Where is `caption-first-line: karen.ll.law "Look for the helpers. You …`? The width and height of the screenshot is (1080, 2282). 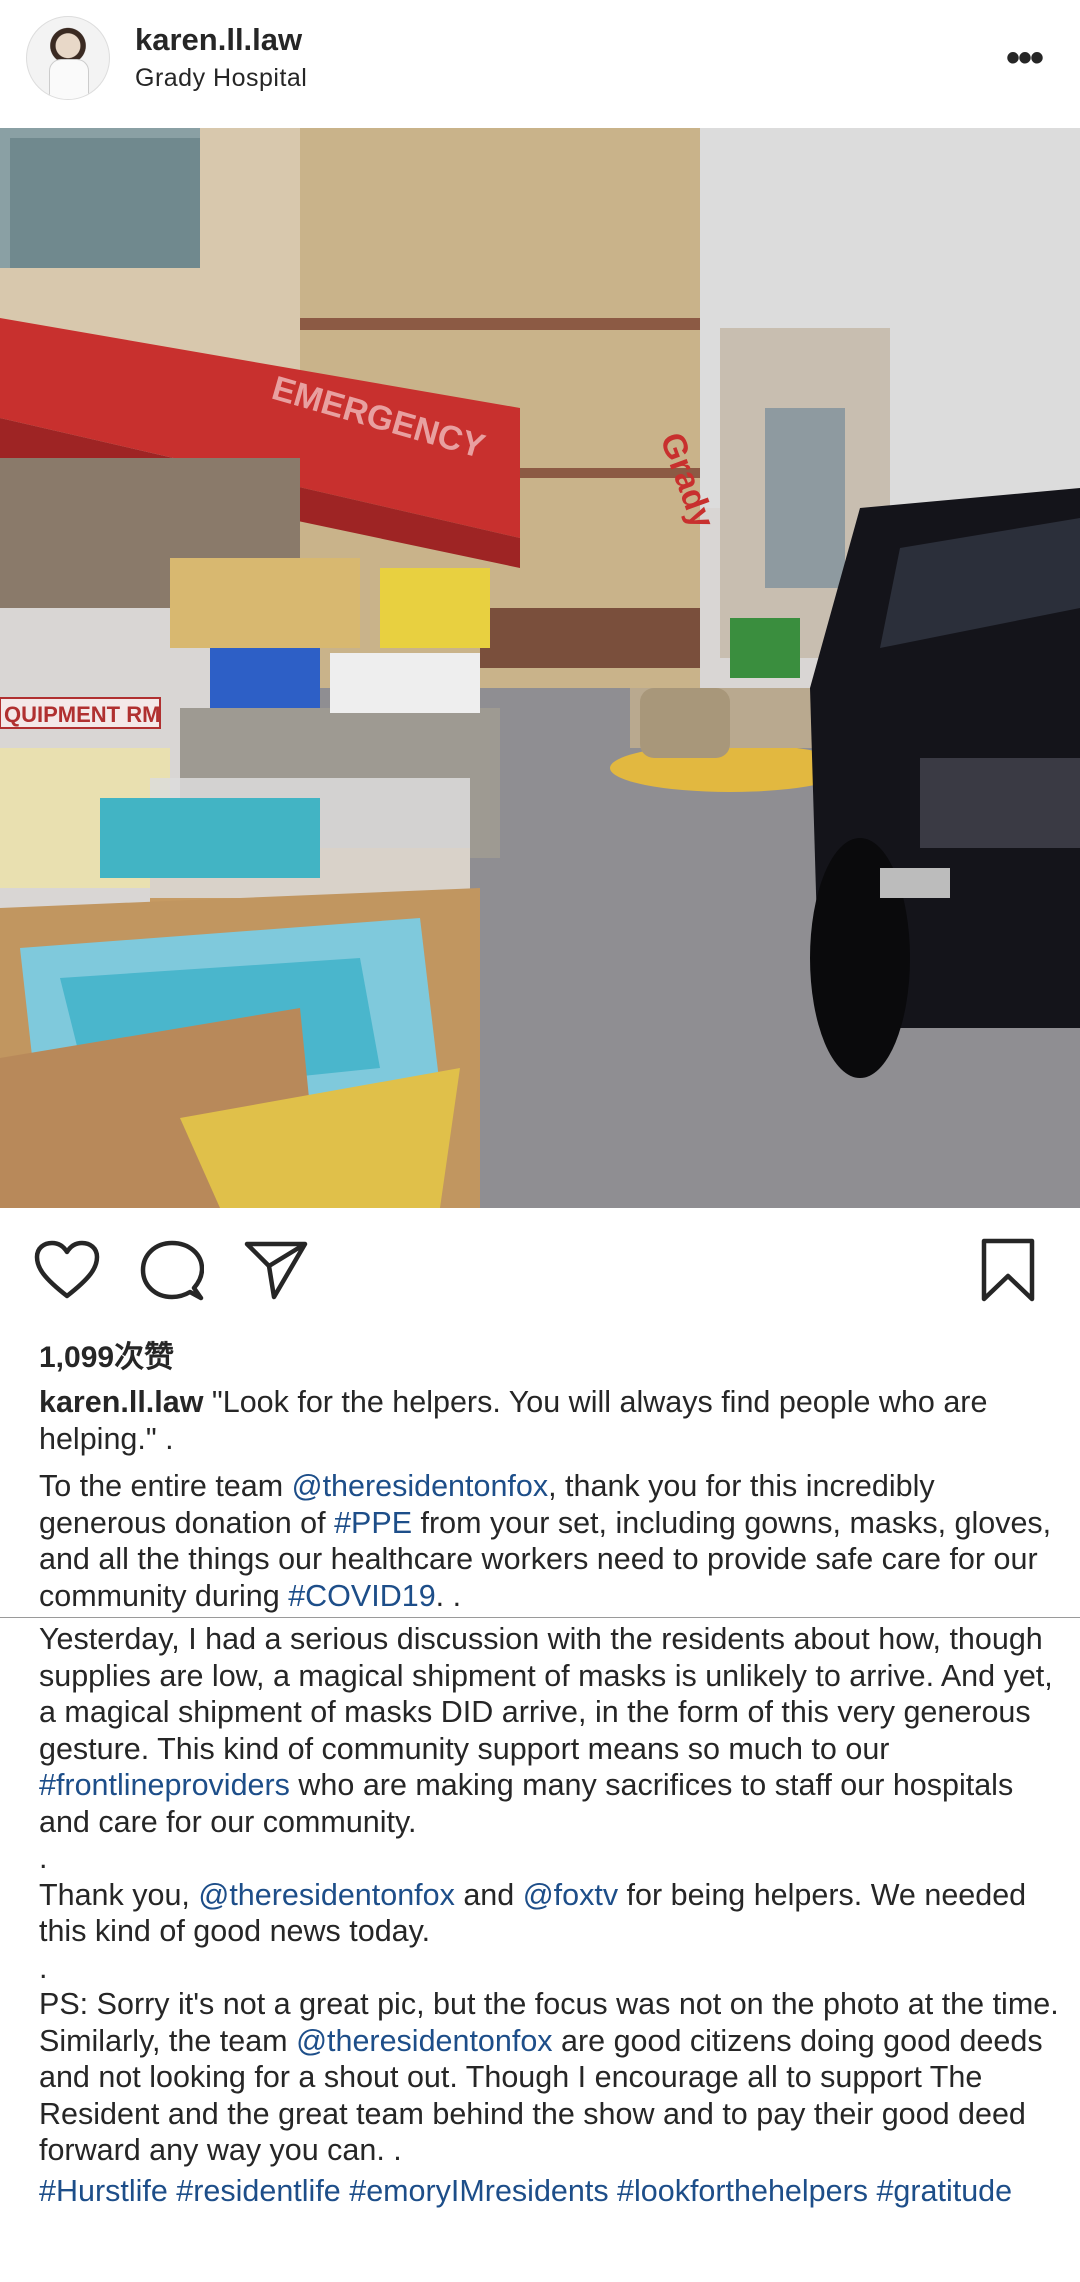
caption-first-line: karen.ll.law "Look for the helpers. You … is located at coordinates (549, 1420).